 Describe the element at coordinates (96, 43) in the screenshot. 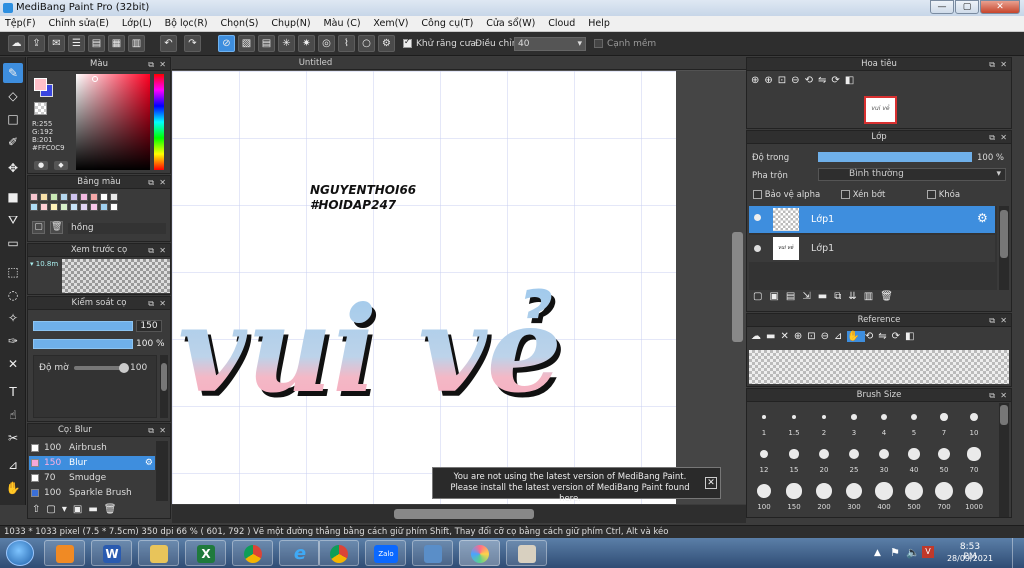

I see `page-icon: ▤` at that location.